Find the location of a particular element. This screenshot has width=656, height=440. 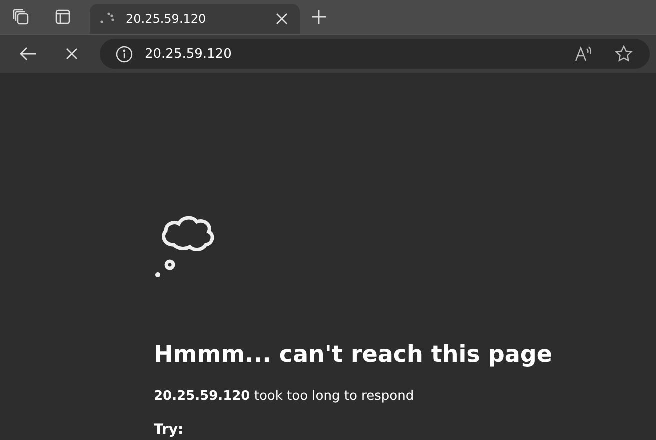

back-arrow-icon is located at coordinates (28, 54).